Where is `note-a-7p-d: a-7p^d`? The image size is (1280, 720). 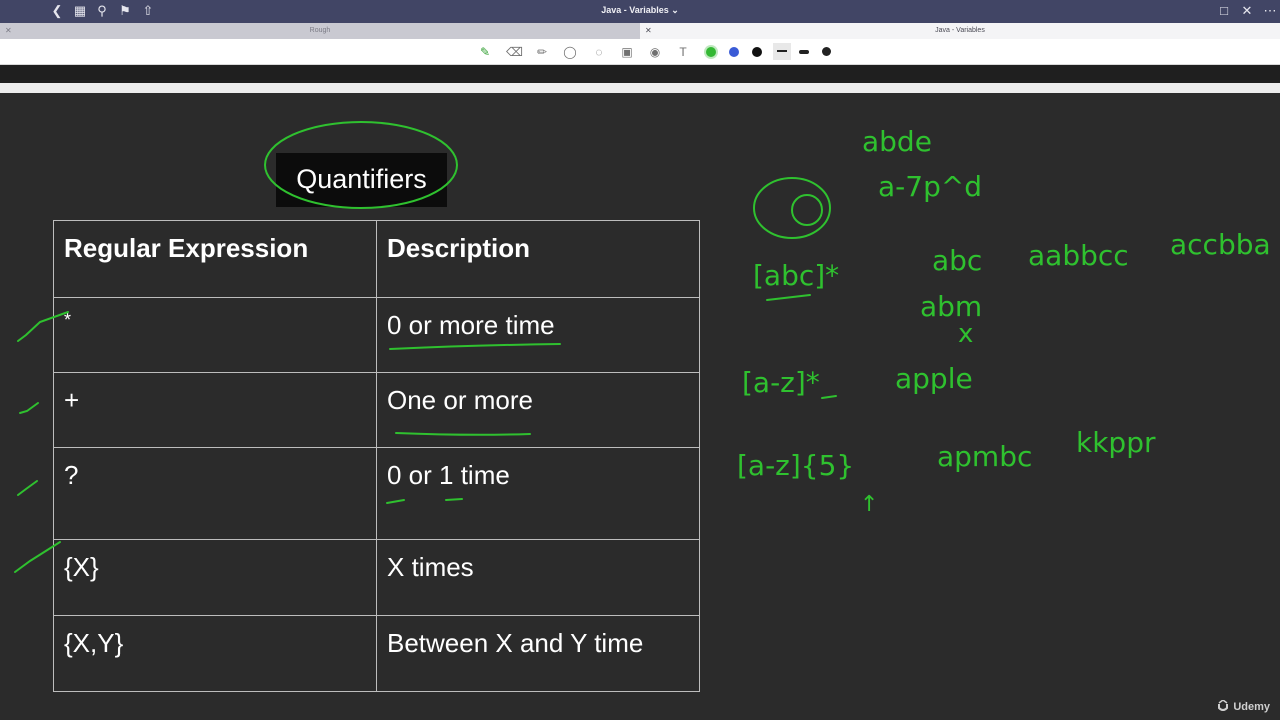
note-a-7p-d: a-7p^d is located at coordinates (930, 186).